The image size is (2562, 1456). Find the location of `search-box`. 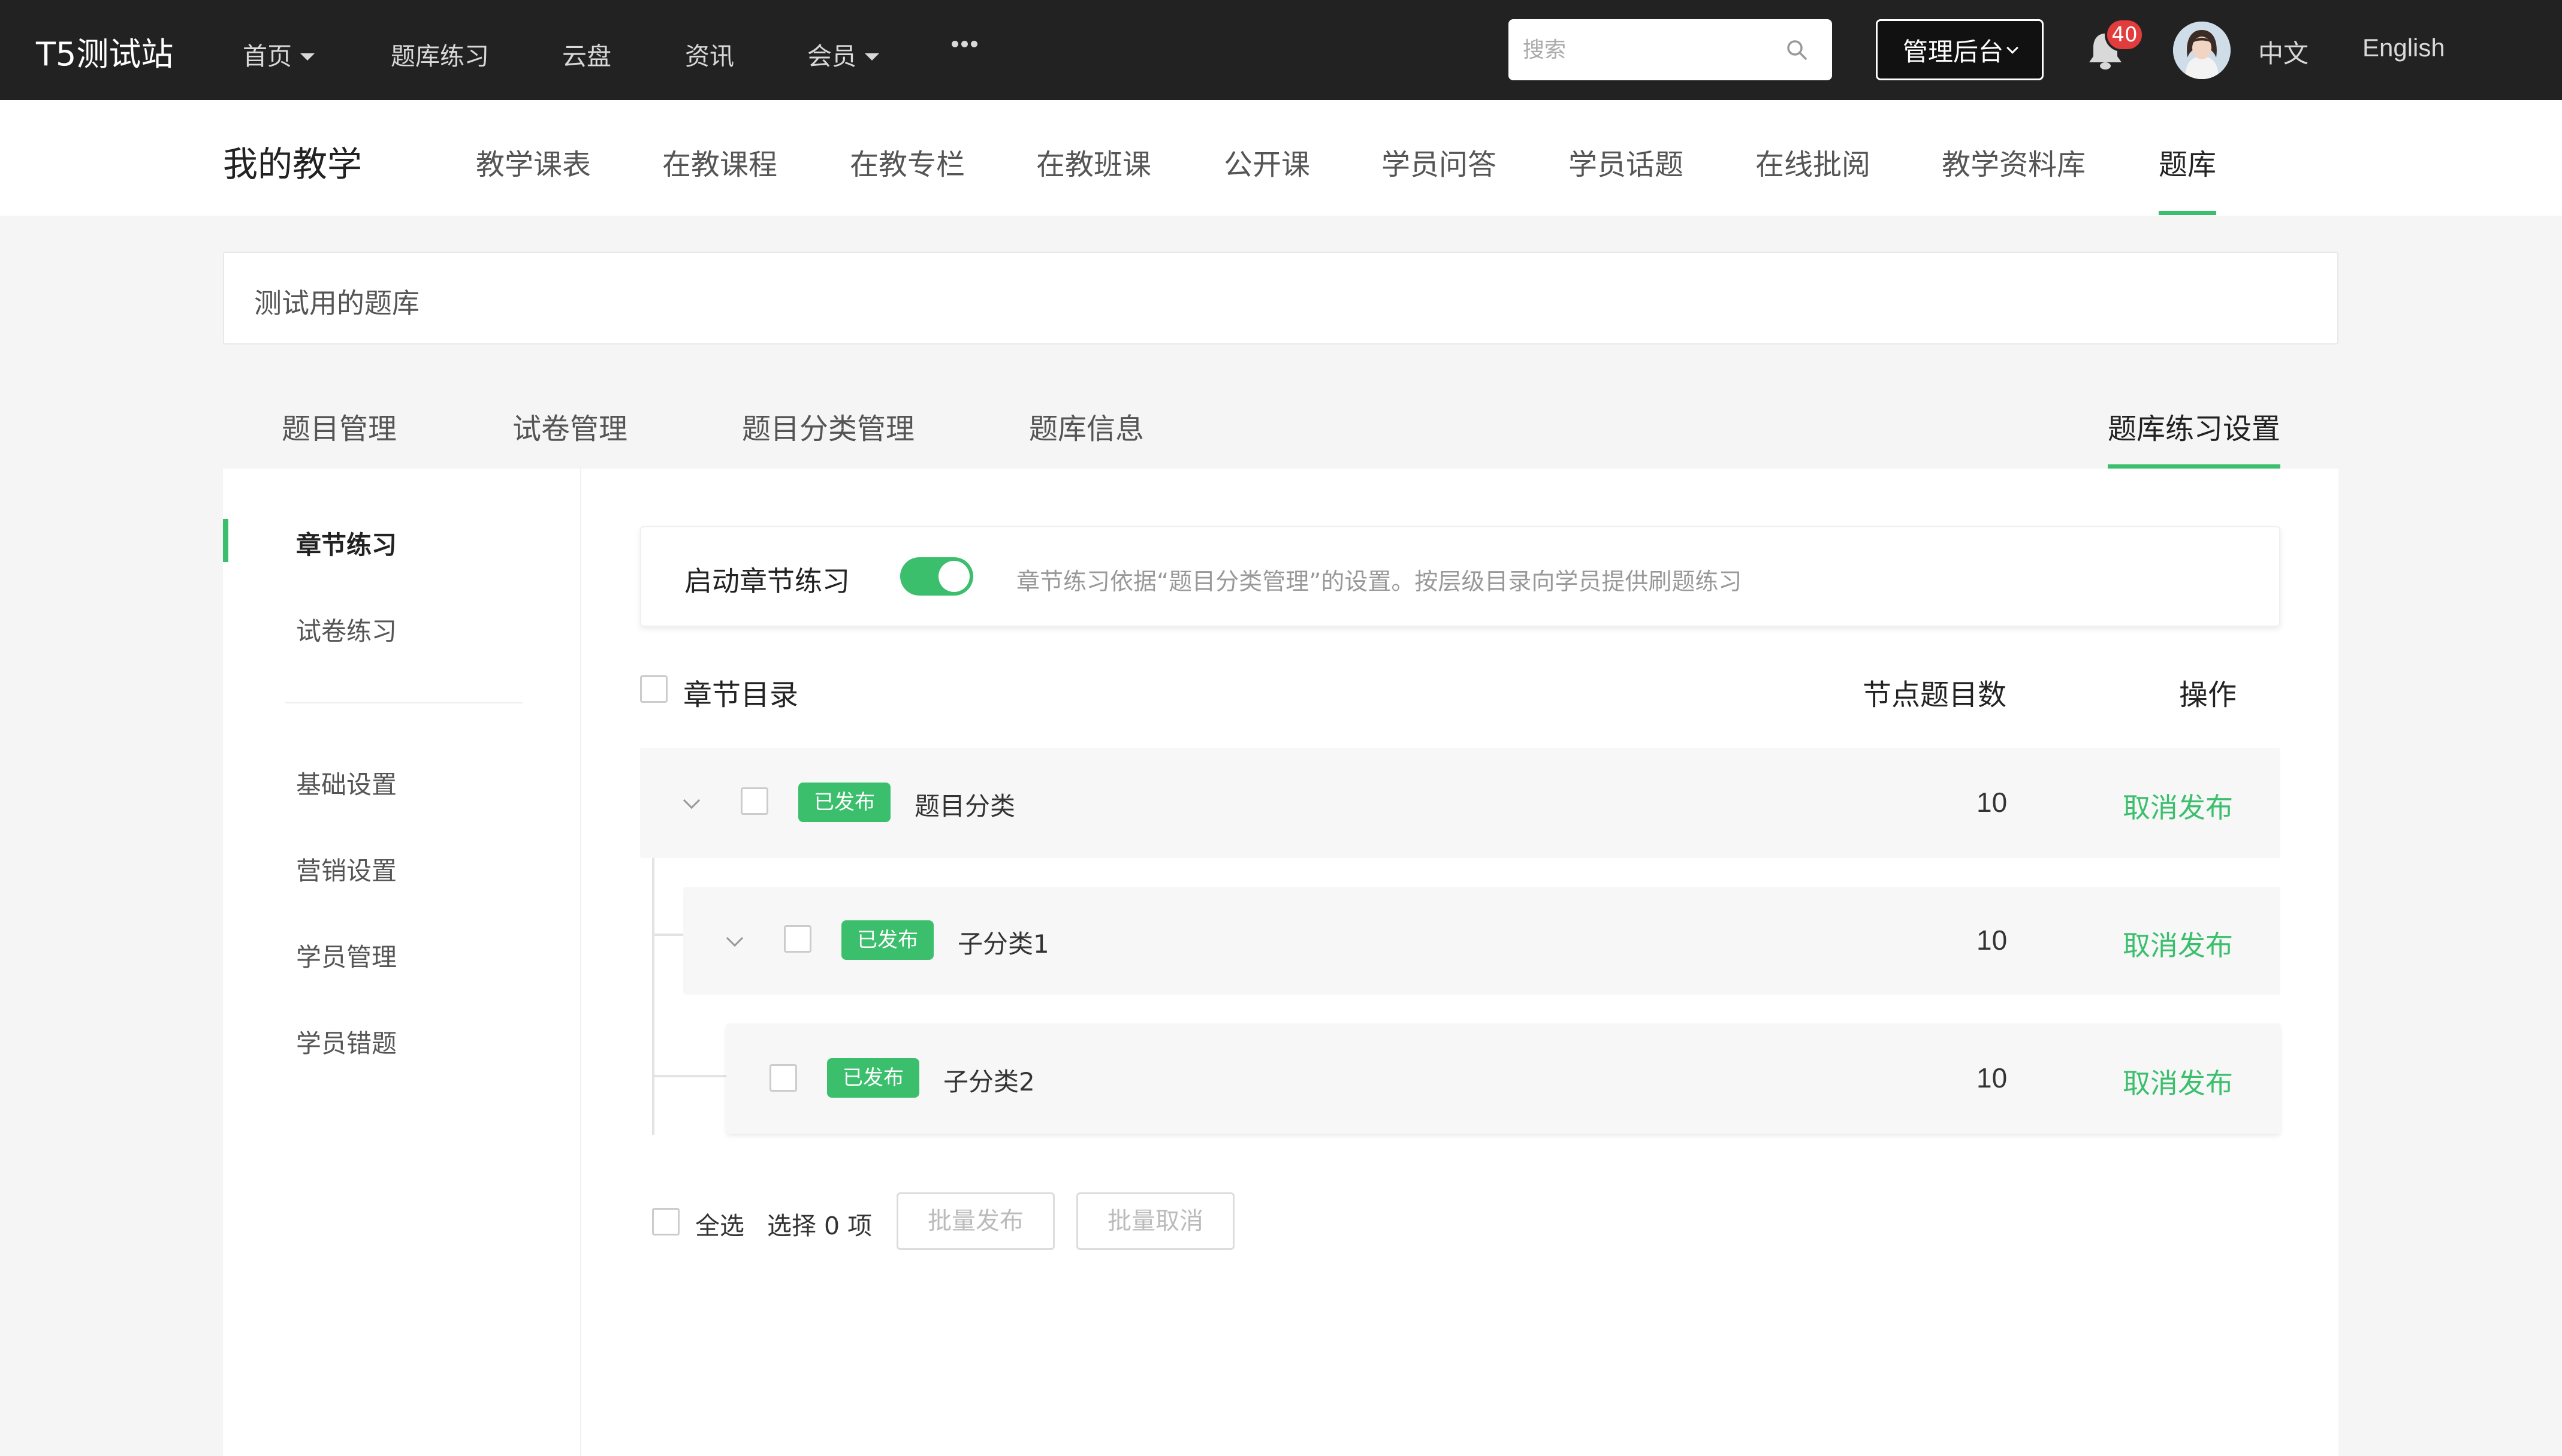

search-box is located at coordinates (1670, 49).